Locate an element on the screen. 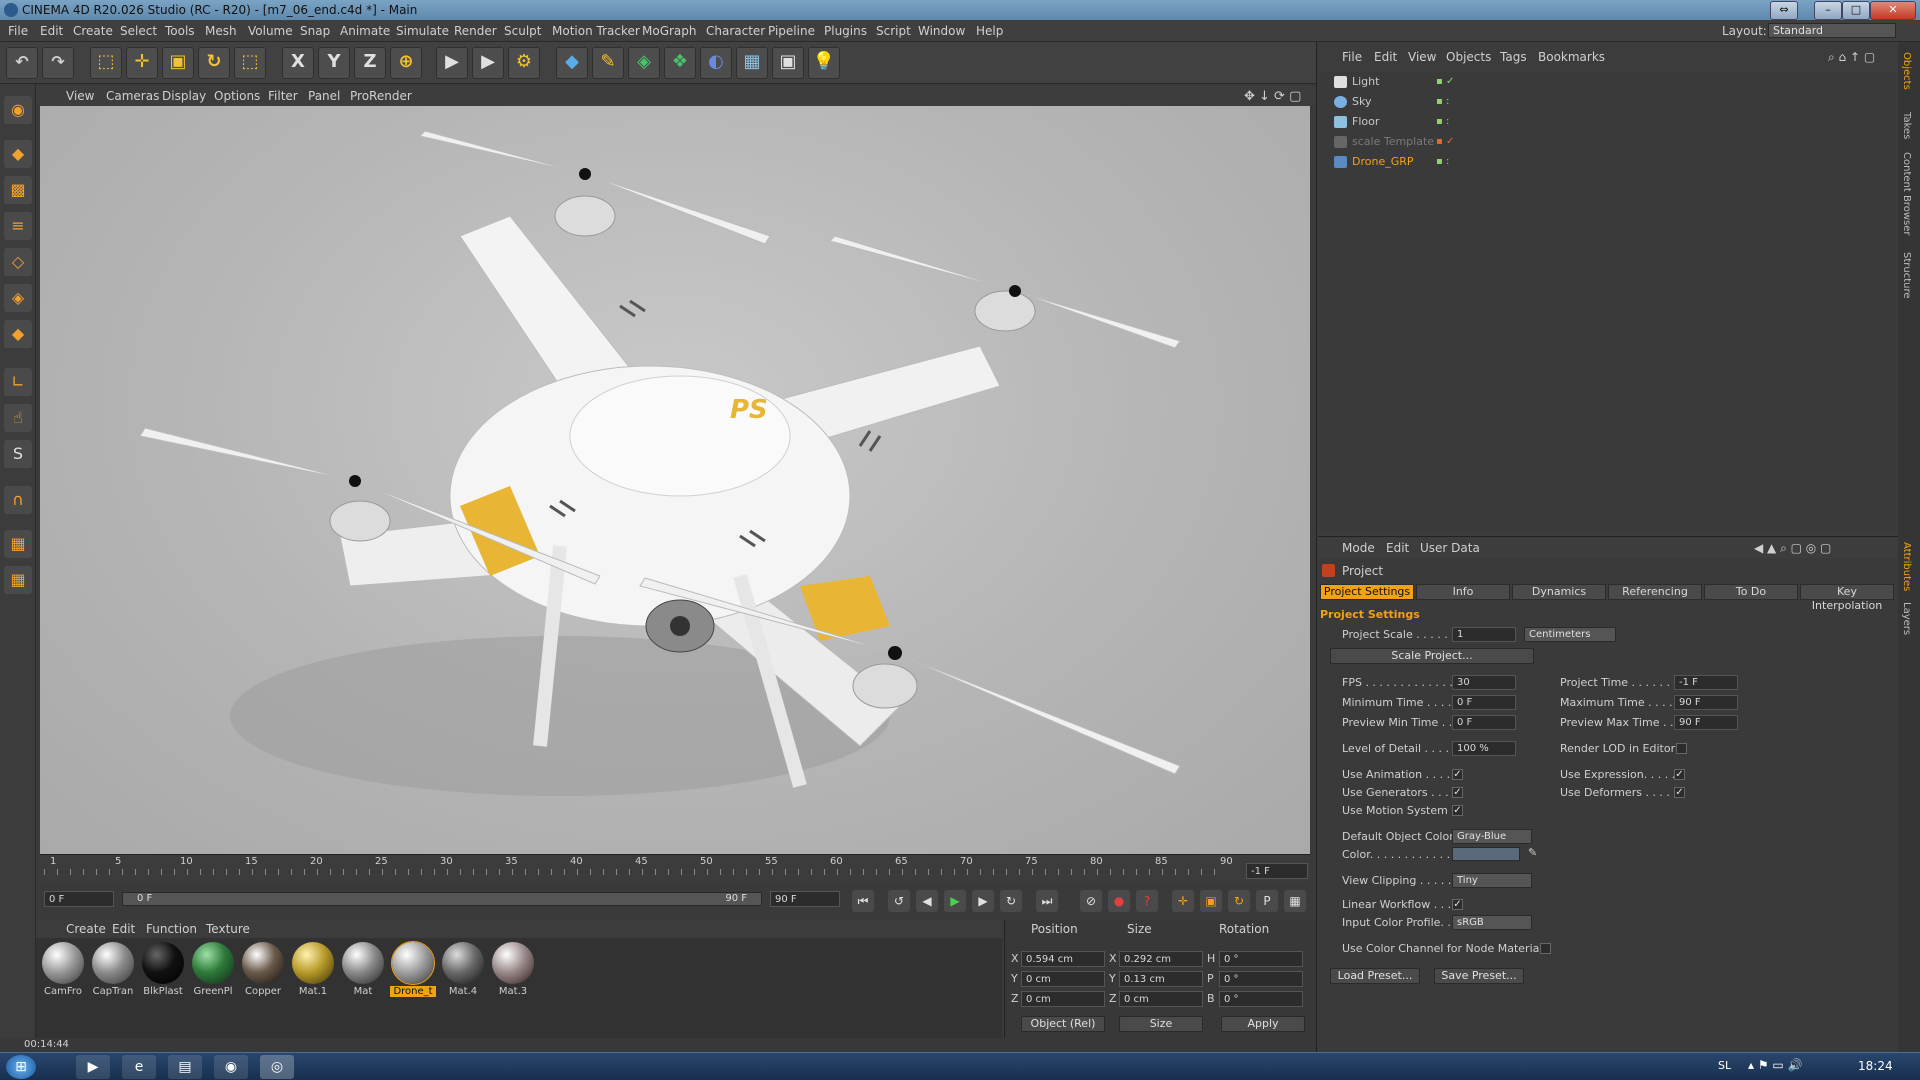 This screenshot has width=1920, height=1080. pos-z-field: 0 cm is located at coordinates (1063, 999).